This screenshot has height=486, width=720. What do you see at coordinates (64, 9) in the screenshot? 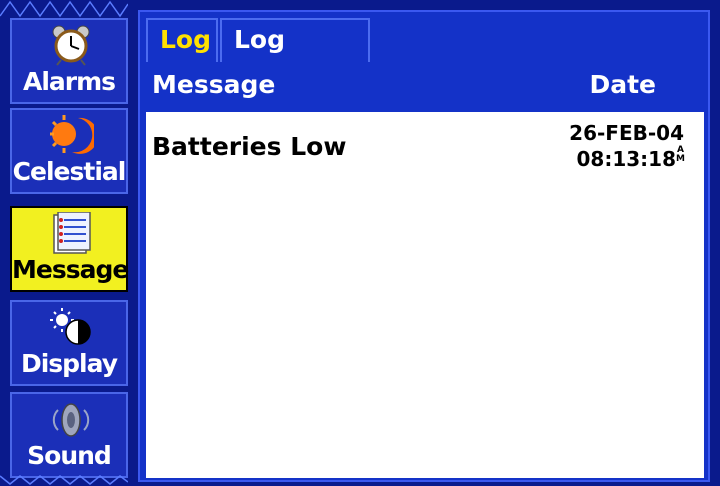
I see `top-zigzag-decoration` at bounding box center [64, 9].